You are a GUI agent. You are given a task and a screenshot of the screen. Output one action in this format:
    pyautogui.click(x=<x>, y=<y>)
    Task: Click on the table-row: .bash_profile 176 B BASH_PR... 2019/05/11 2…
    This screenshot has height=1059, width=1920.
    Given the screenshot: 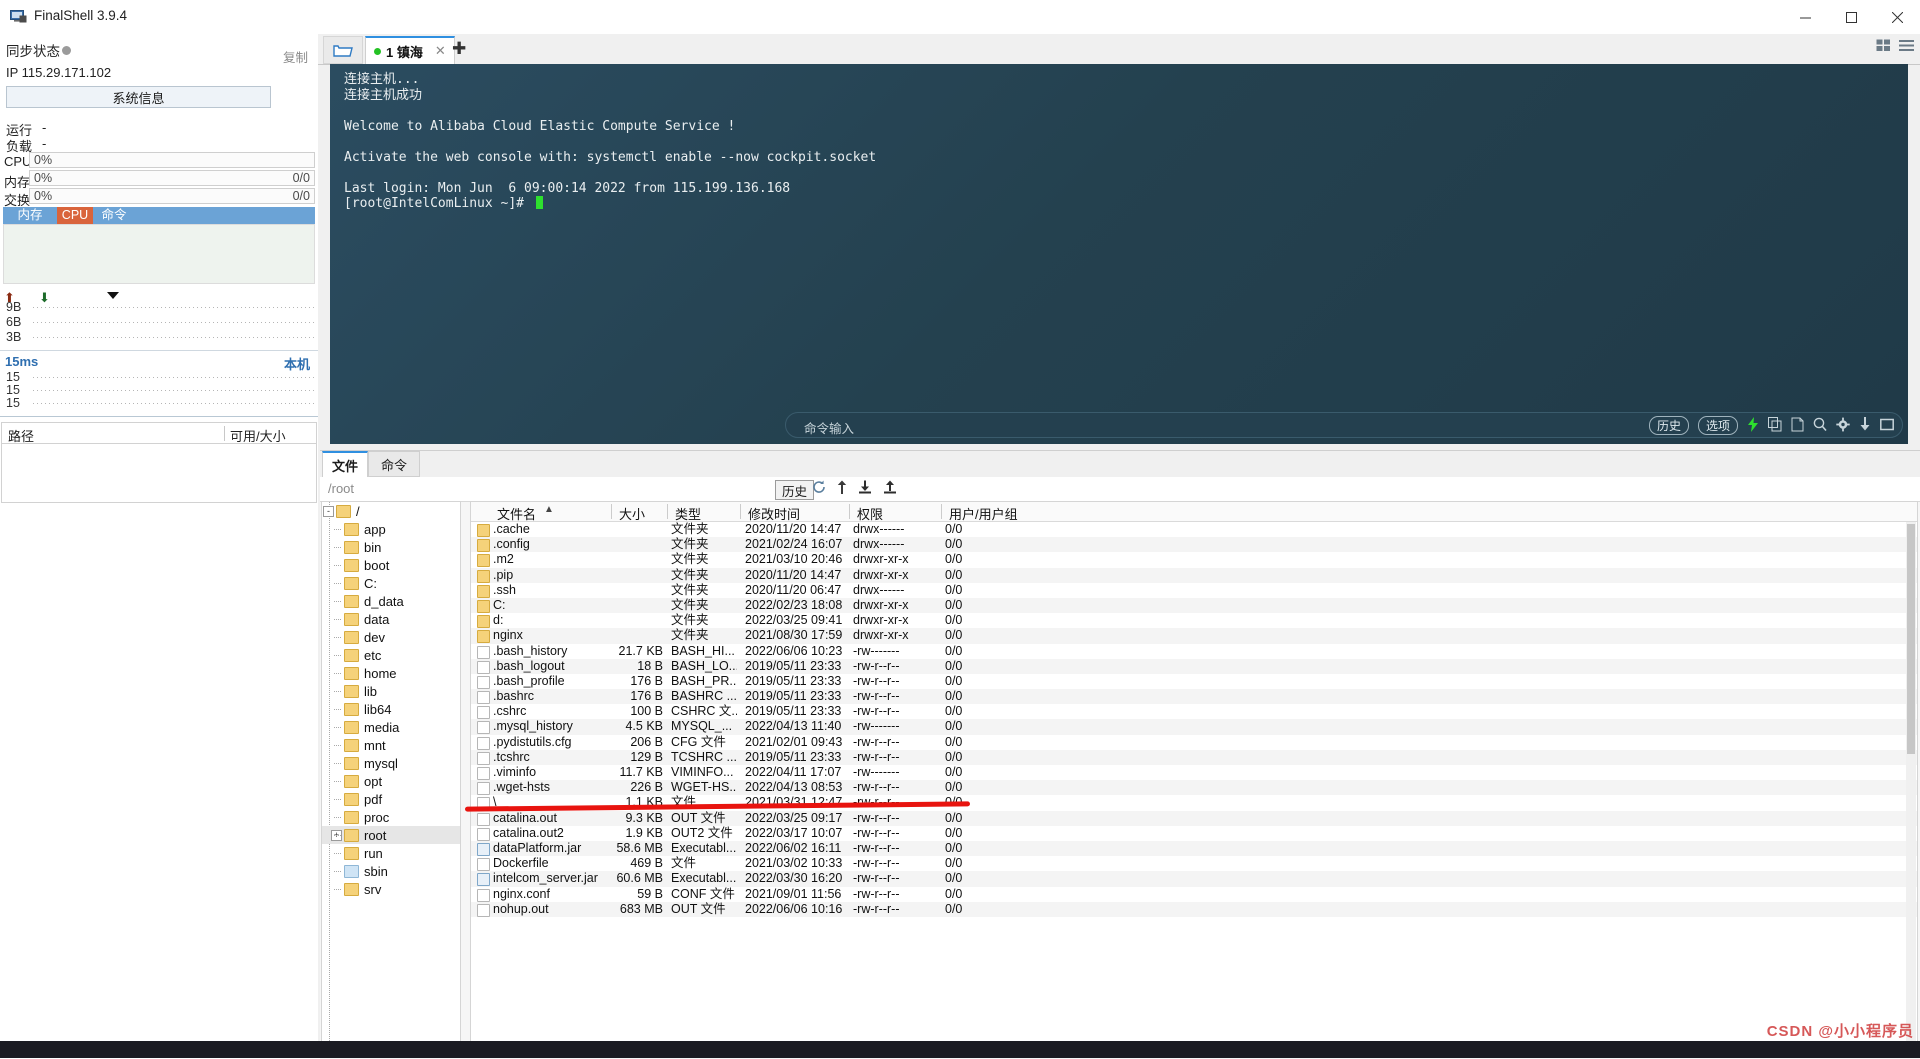 What is the action you would take?
    pyautogui.click(x=1194, y=681)
    